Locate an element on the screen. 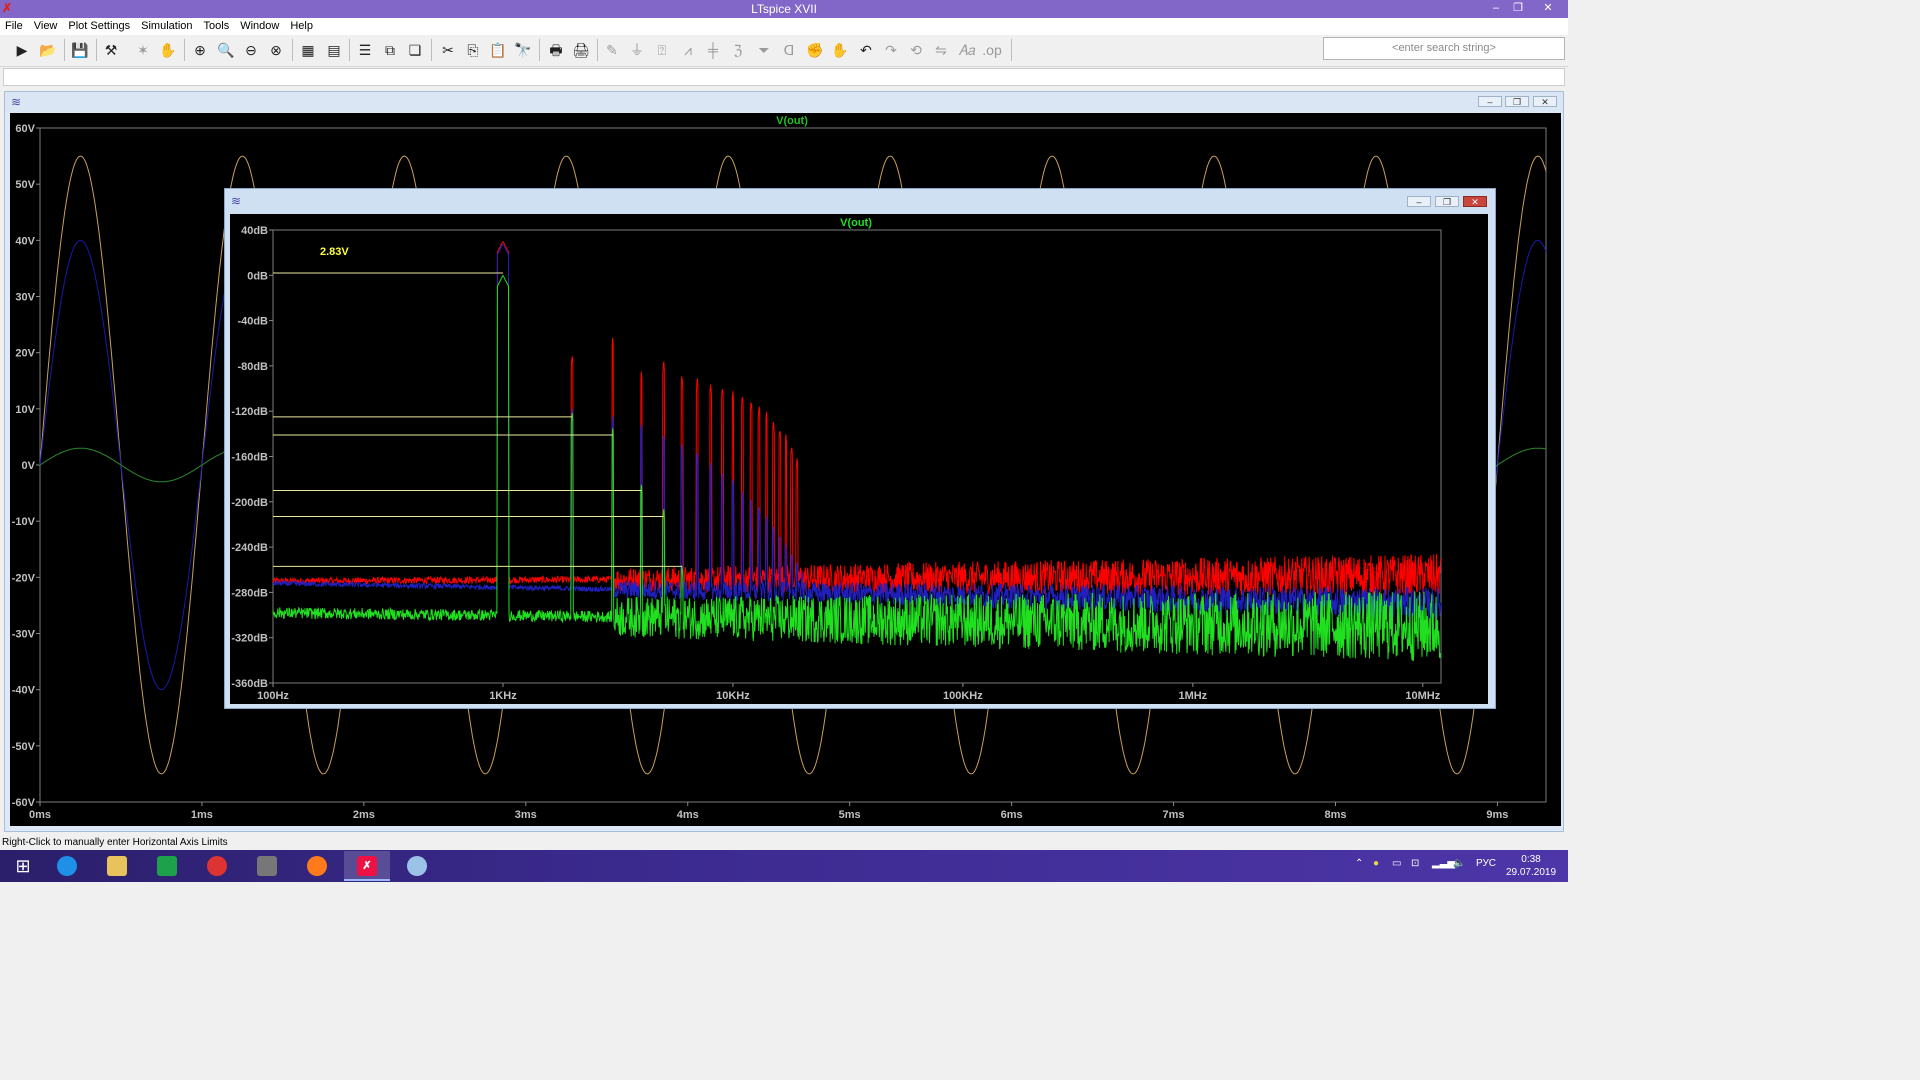 The width and height of the screenshot is (1920, 1080). fft-trace-label-vout: V(out) is located at coordinates (856, 223).